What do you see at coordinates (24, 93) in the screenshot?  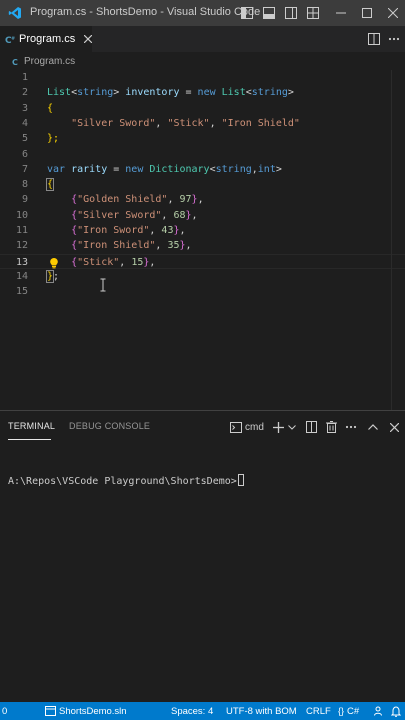 I see `line-number: 2` at bounding box center [24, 93].